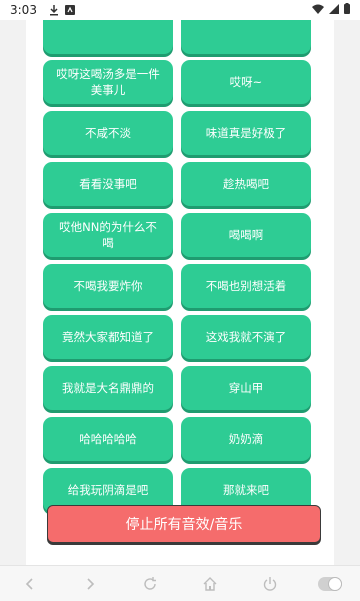 This screenshot has height=601, width=360. Describe the element at coordinates (30, 584) in the screenshot. I see `back-icon` at that location.